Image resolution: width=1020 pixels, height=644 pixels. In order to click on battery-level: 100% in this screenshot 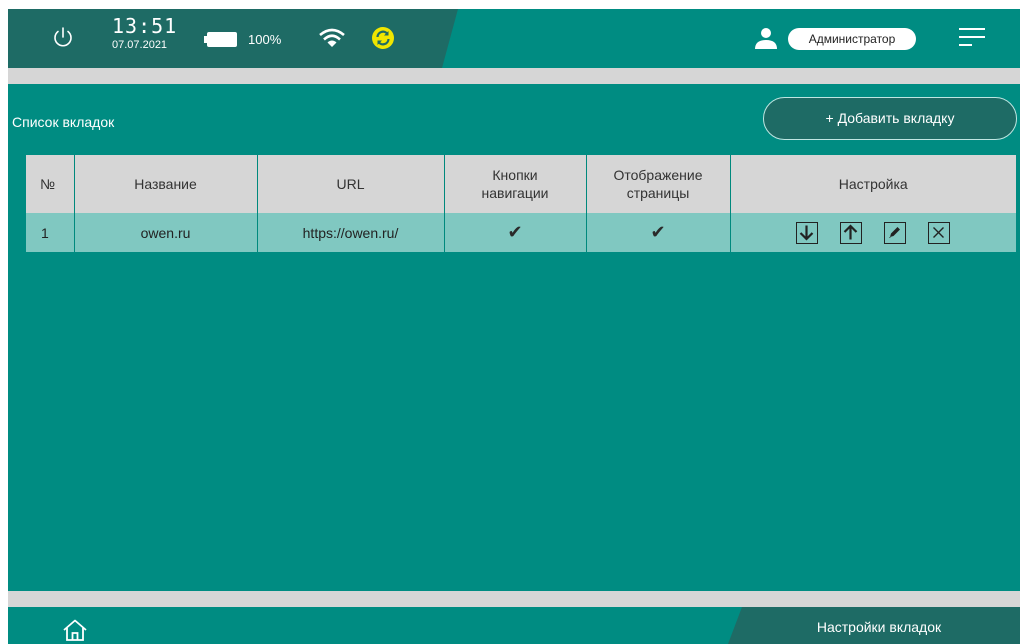, I will do `click(265, 39)`.